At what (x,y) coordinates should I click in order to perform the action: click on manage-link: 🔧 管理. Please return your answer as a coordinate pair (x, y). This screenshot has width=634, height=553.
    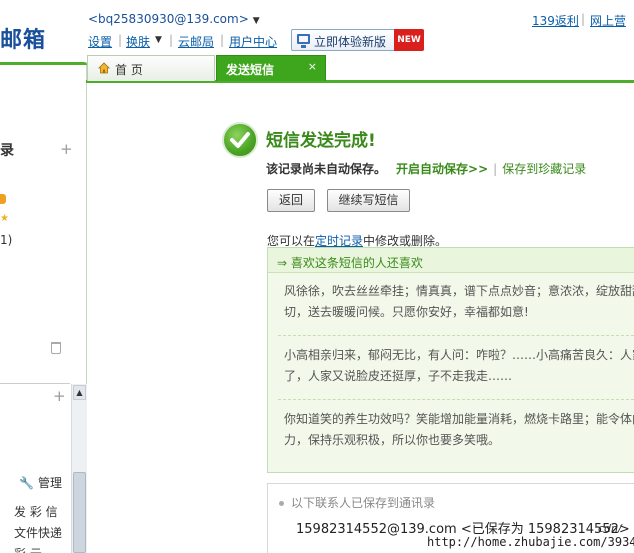
    Looking at the image, I should click on (40, 482).